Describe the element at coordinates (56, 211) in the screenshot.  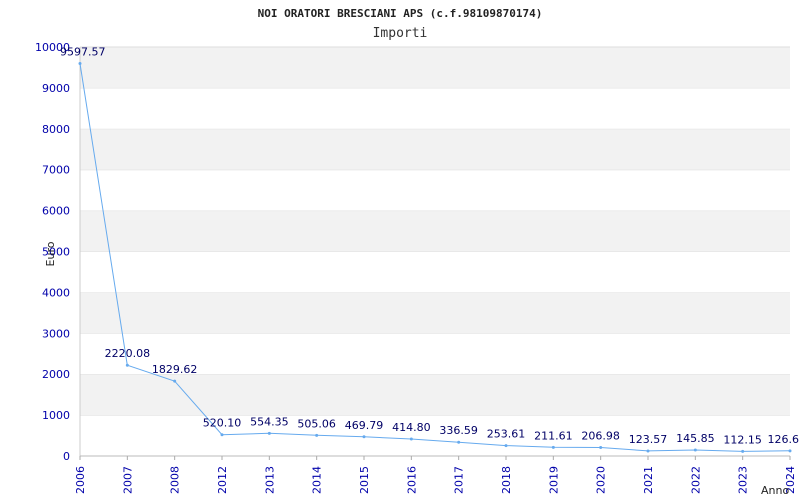
I see `y-tick-label: 6000` at that location.